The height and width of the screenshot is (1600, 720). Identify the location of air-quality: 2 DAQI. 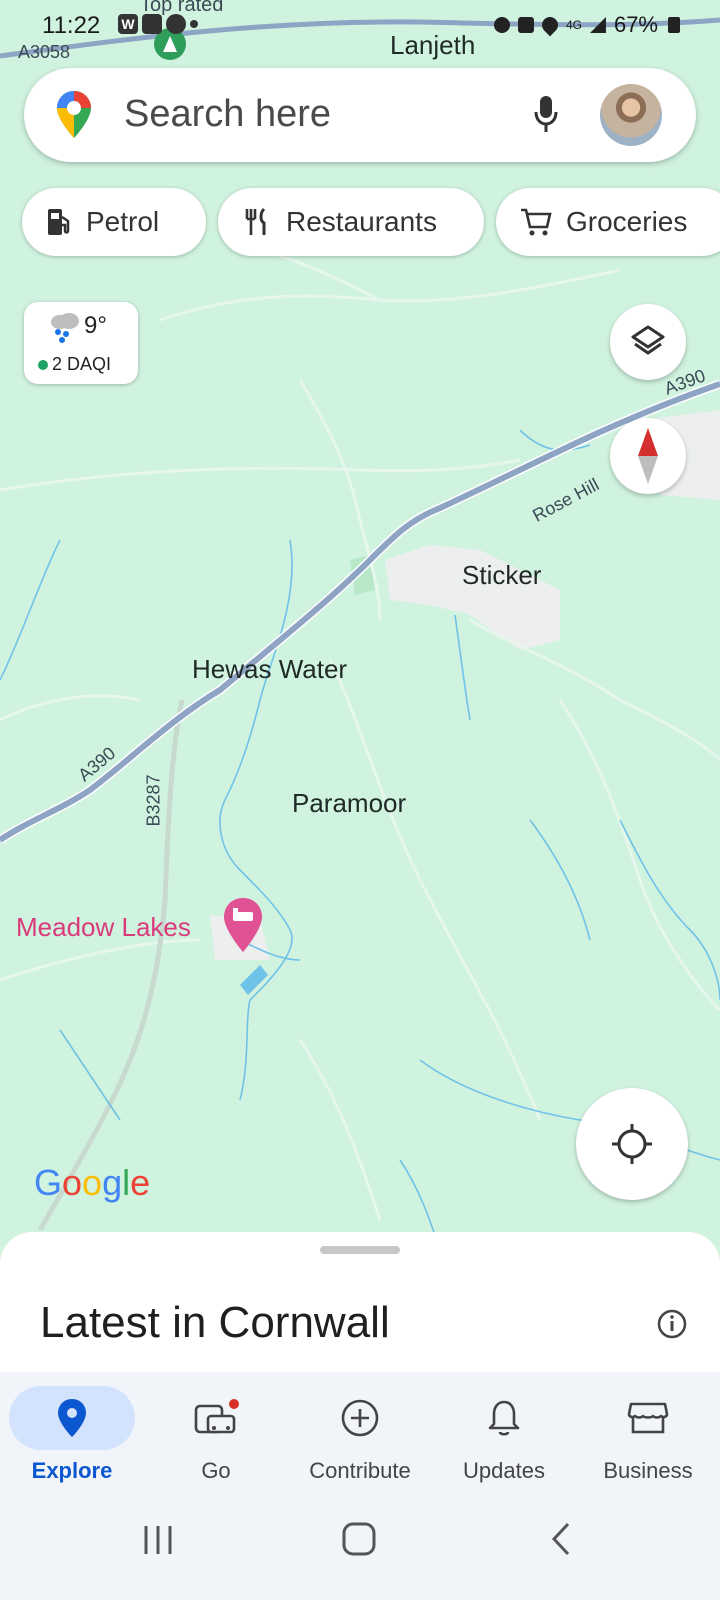
(74, 364).